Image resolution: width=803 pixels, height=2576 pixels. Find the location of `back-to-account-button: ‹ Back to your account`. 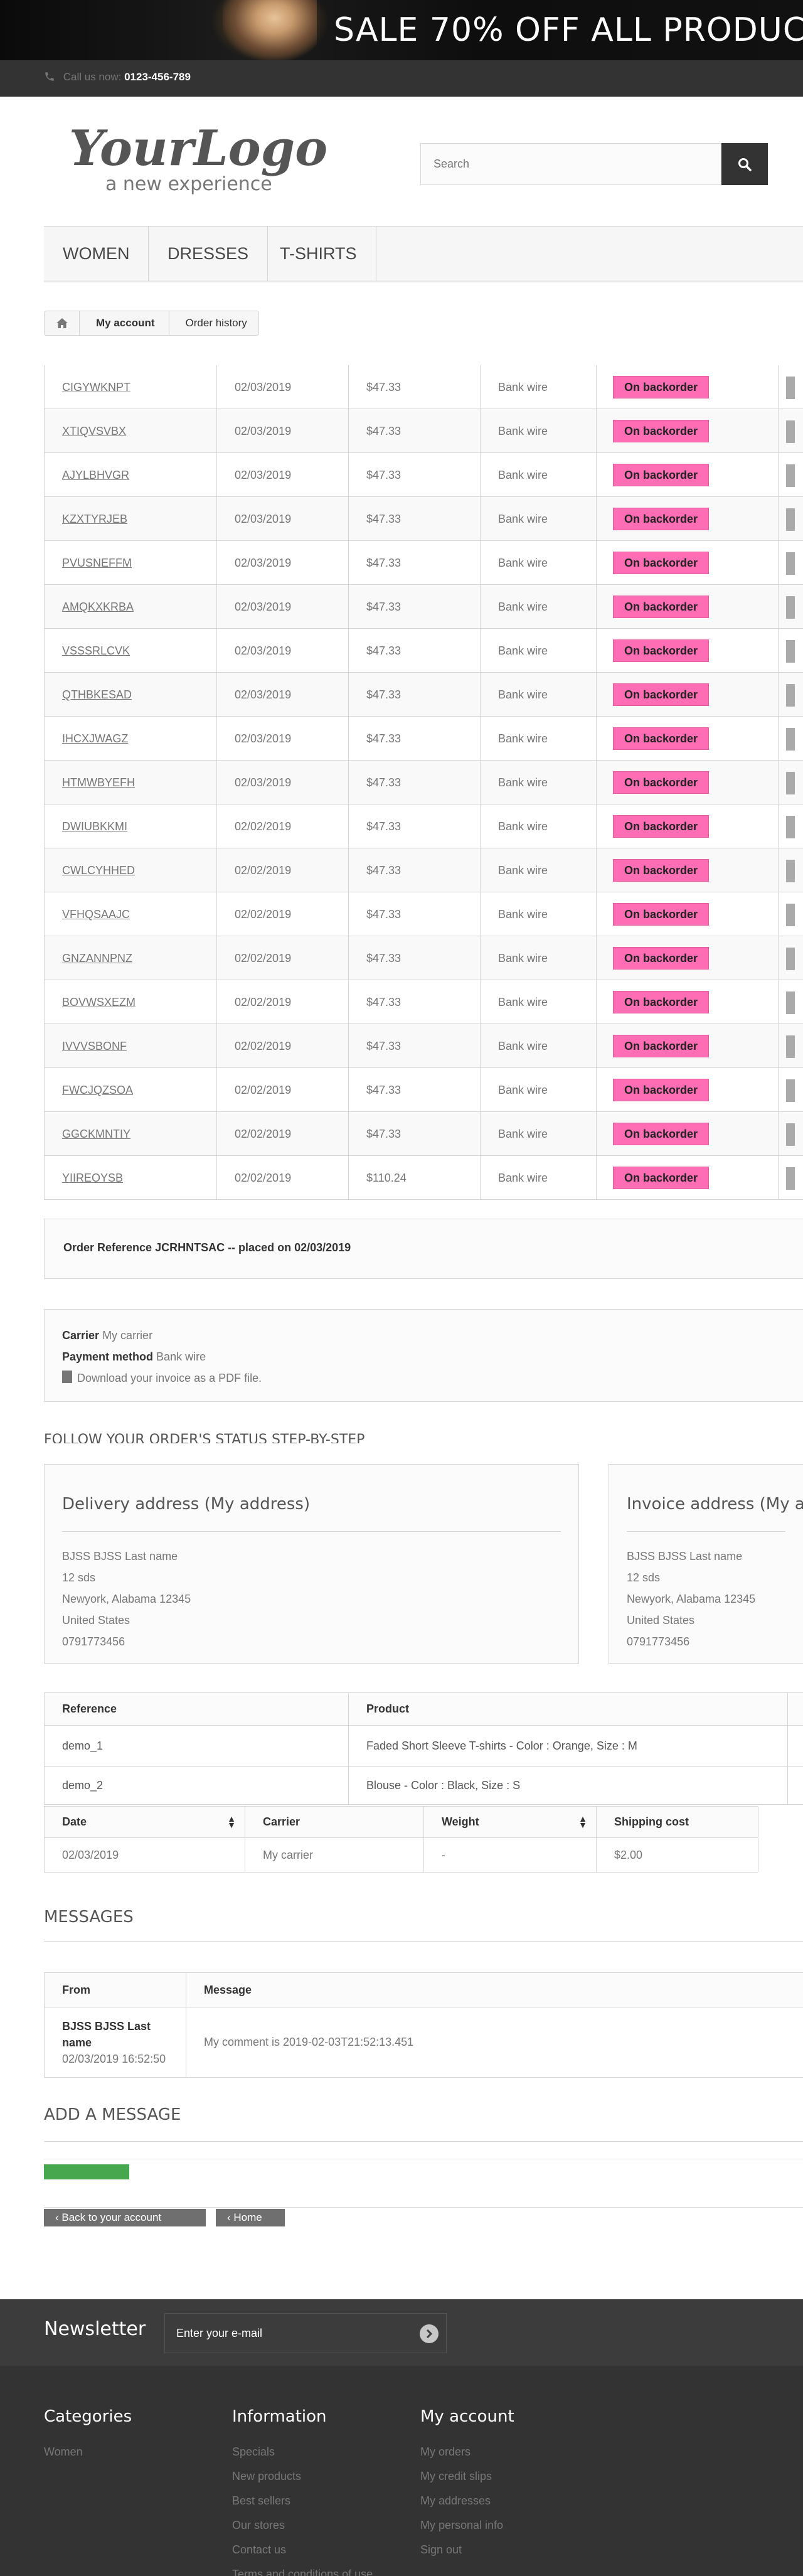

back-to-account-button: ‹ Back to your account is located at coordinates (125, 2217).